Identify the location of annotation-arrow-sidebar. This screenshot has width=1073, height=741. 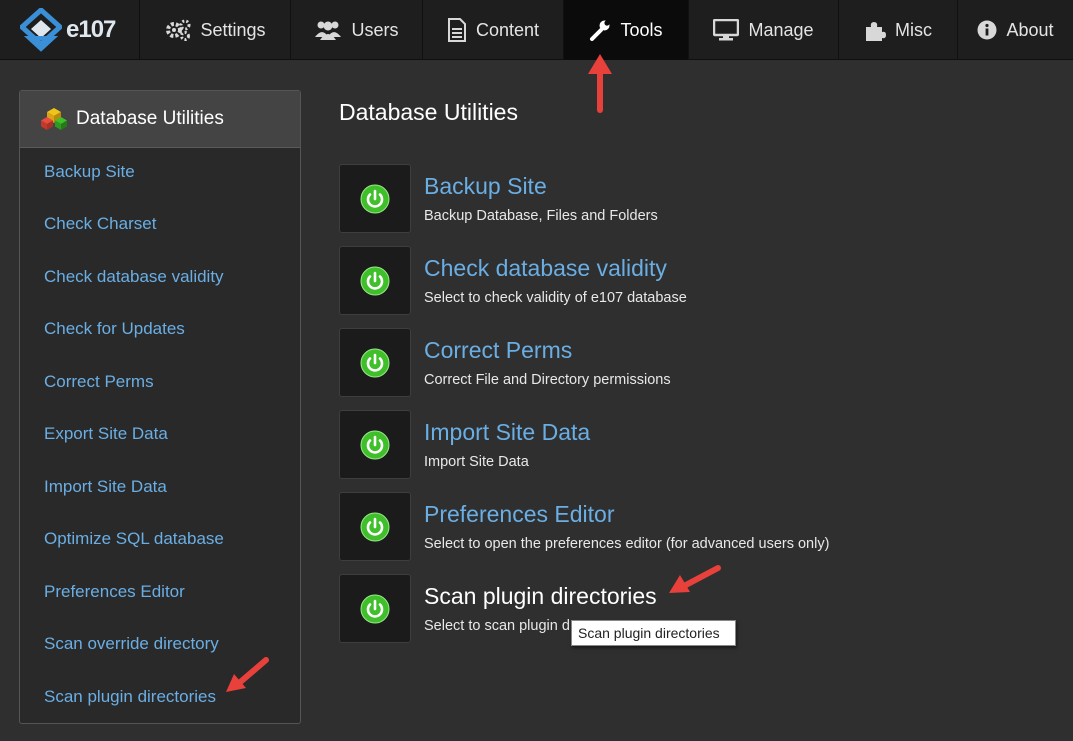
(247, 674).